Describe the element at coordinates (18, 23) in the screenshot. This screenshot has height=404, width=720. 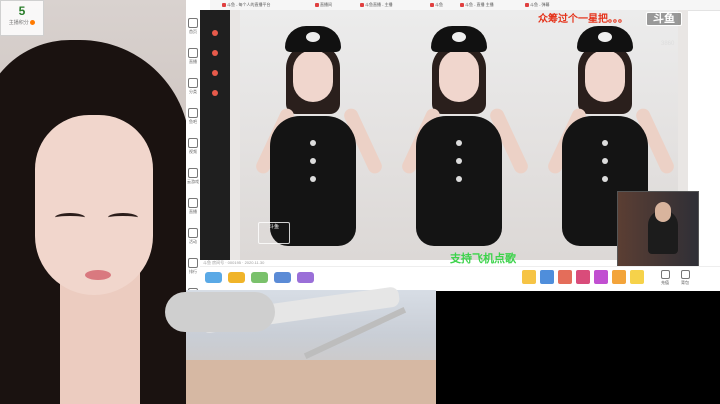
I see `follower-label: 主播积分` at that location.